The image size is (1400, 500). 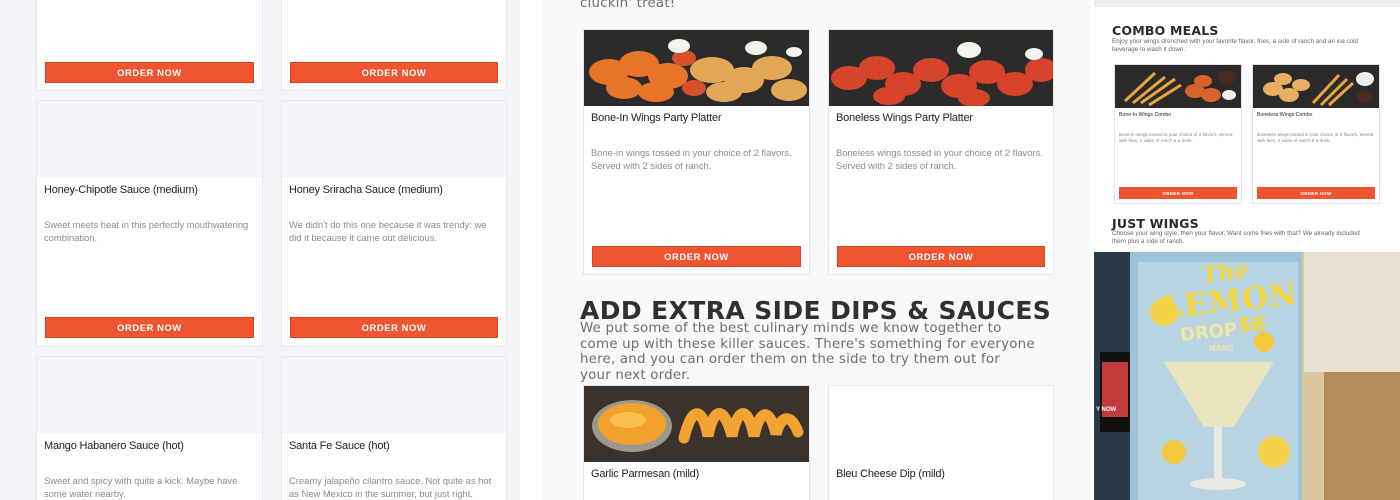 What do you see at coordinates (1145, 115) in the screenshot?
I see `combo-title: Bone-In Wings Combo` at bounding box center [1145, 115].